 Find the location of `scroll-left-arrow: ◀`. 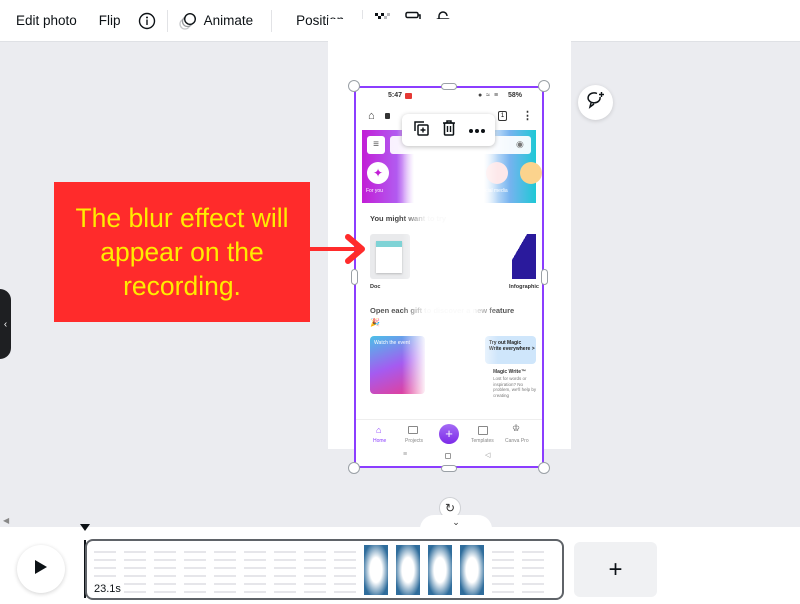

scroll-left-arrow: ◀ is located at coordinates (6, 520).